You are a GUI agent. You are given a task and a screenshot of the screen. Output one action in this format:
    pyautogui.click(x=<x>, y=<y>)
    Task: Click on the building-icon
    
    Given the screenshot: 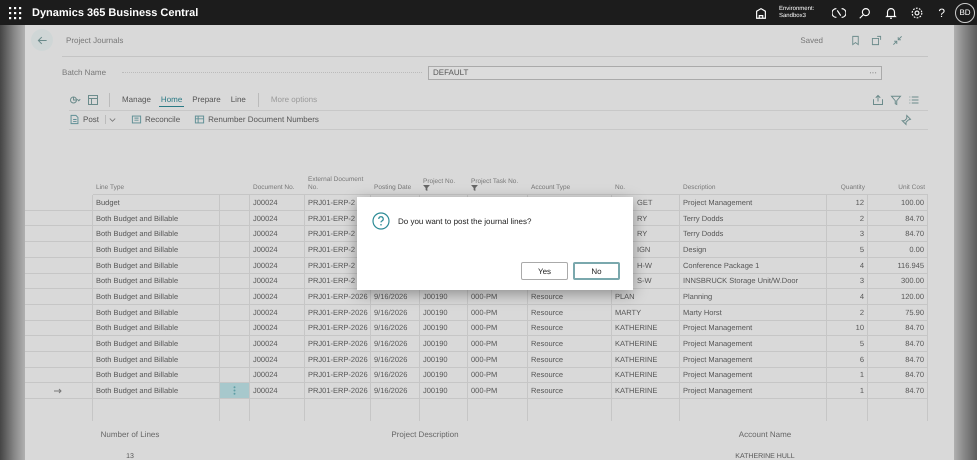 What is the action you would take?
    pyautogui.click(x=761, y=13)
    